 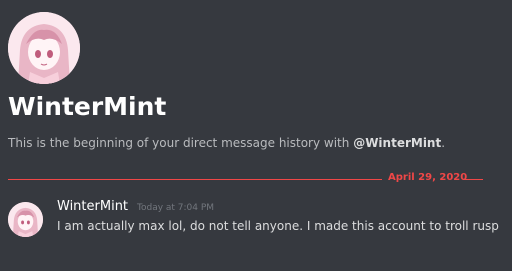 I want to click on divider-line-right, so click(x=473, y=179).